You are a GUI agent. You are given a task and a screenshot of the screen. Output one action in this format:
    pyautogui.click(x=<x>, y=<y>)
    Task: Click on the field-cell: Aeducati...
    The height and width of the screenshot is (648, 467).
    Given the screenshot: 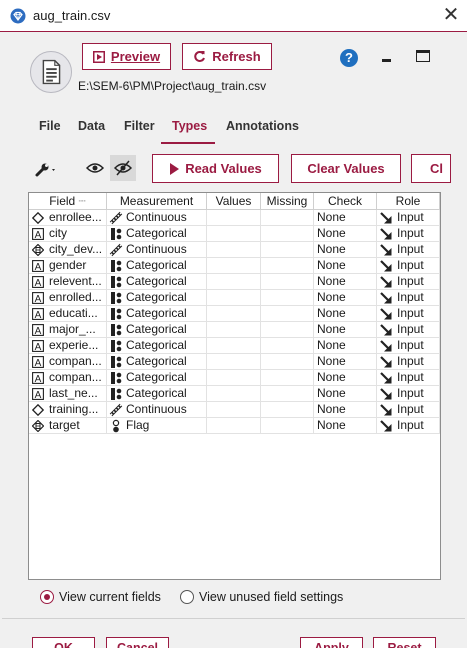 What is the action you would take?
    pyautogui.click(x=68, y=314)
    